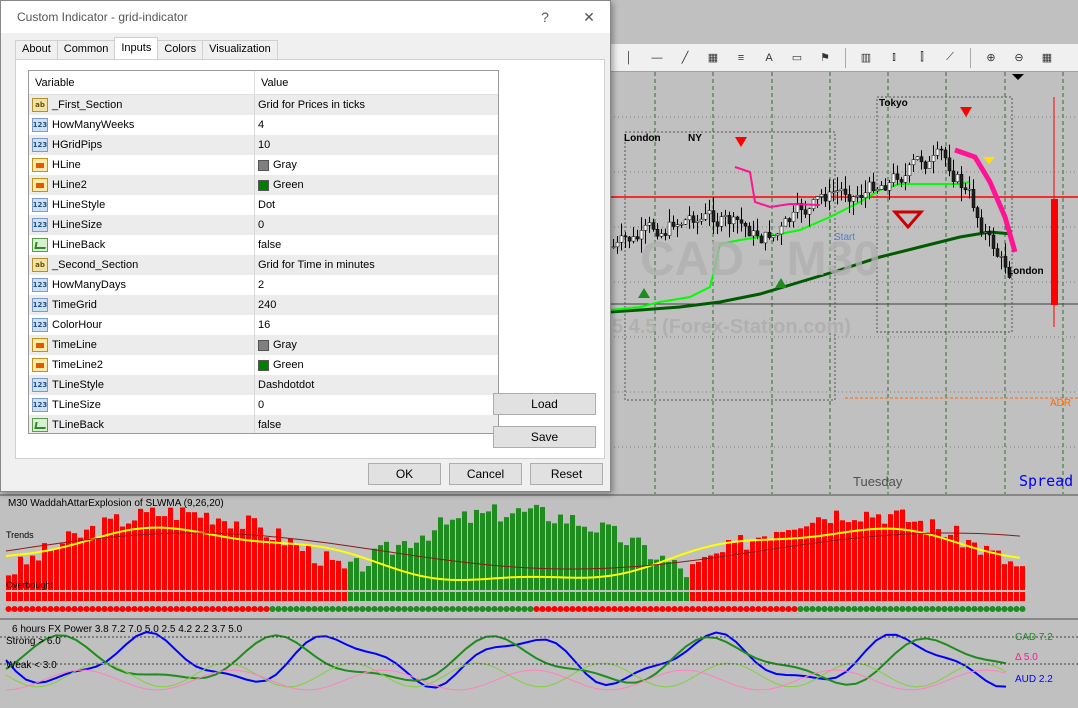  What do you see at coordinates (136, 48) in the screenshot?
I see `tab-inputs: Inputs` at bounding box center [136, 48].